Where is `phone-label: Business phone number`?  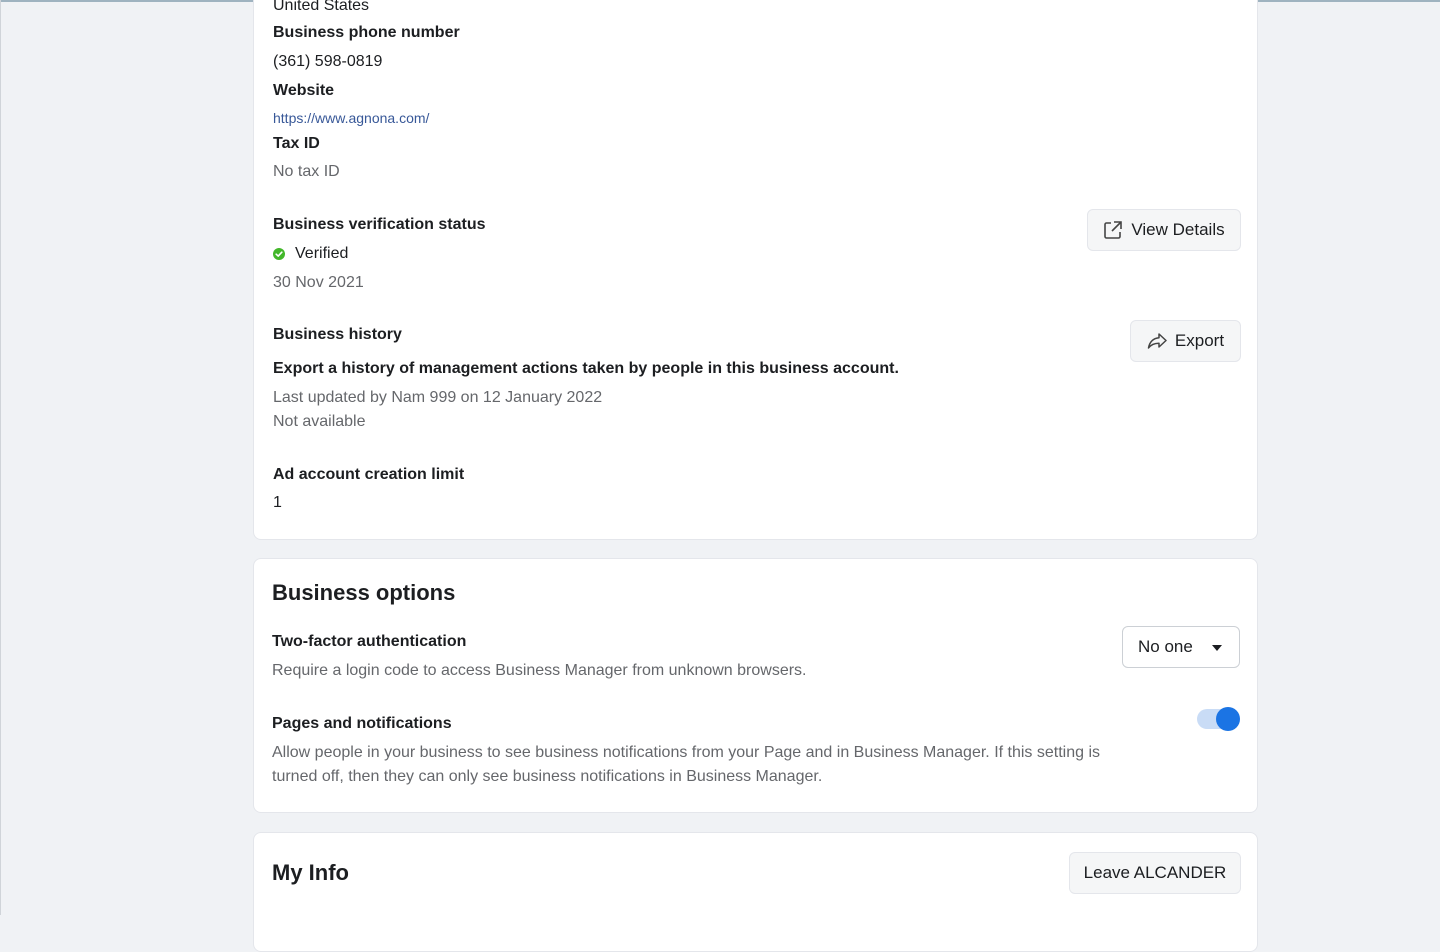 phone-label: Business phone number is located at coordinates (366, 32).